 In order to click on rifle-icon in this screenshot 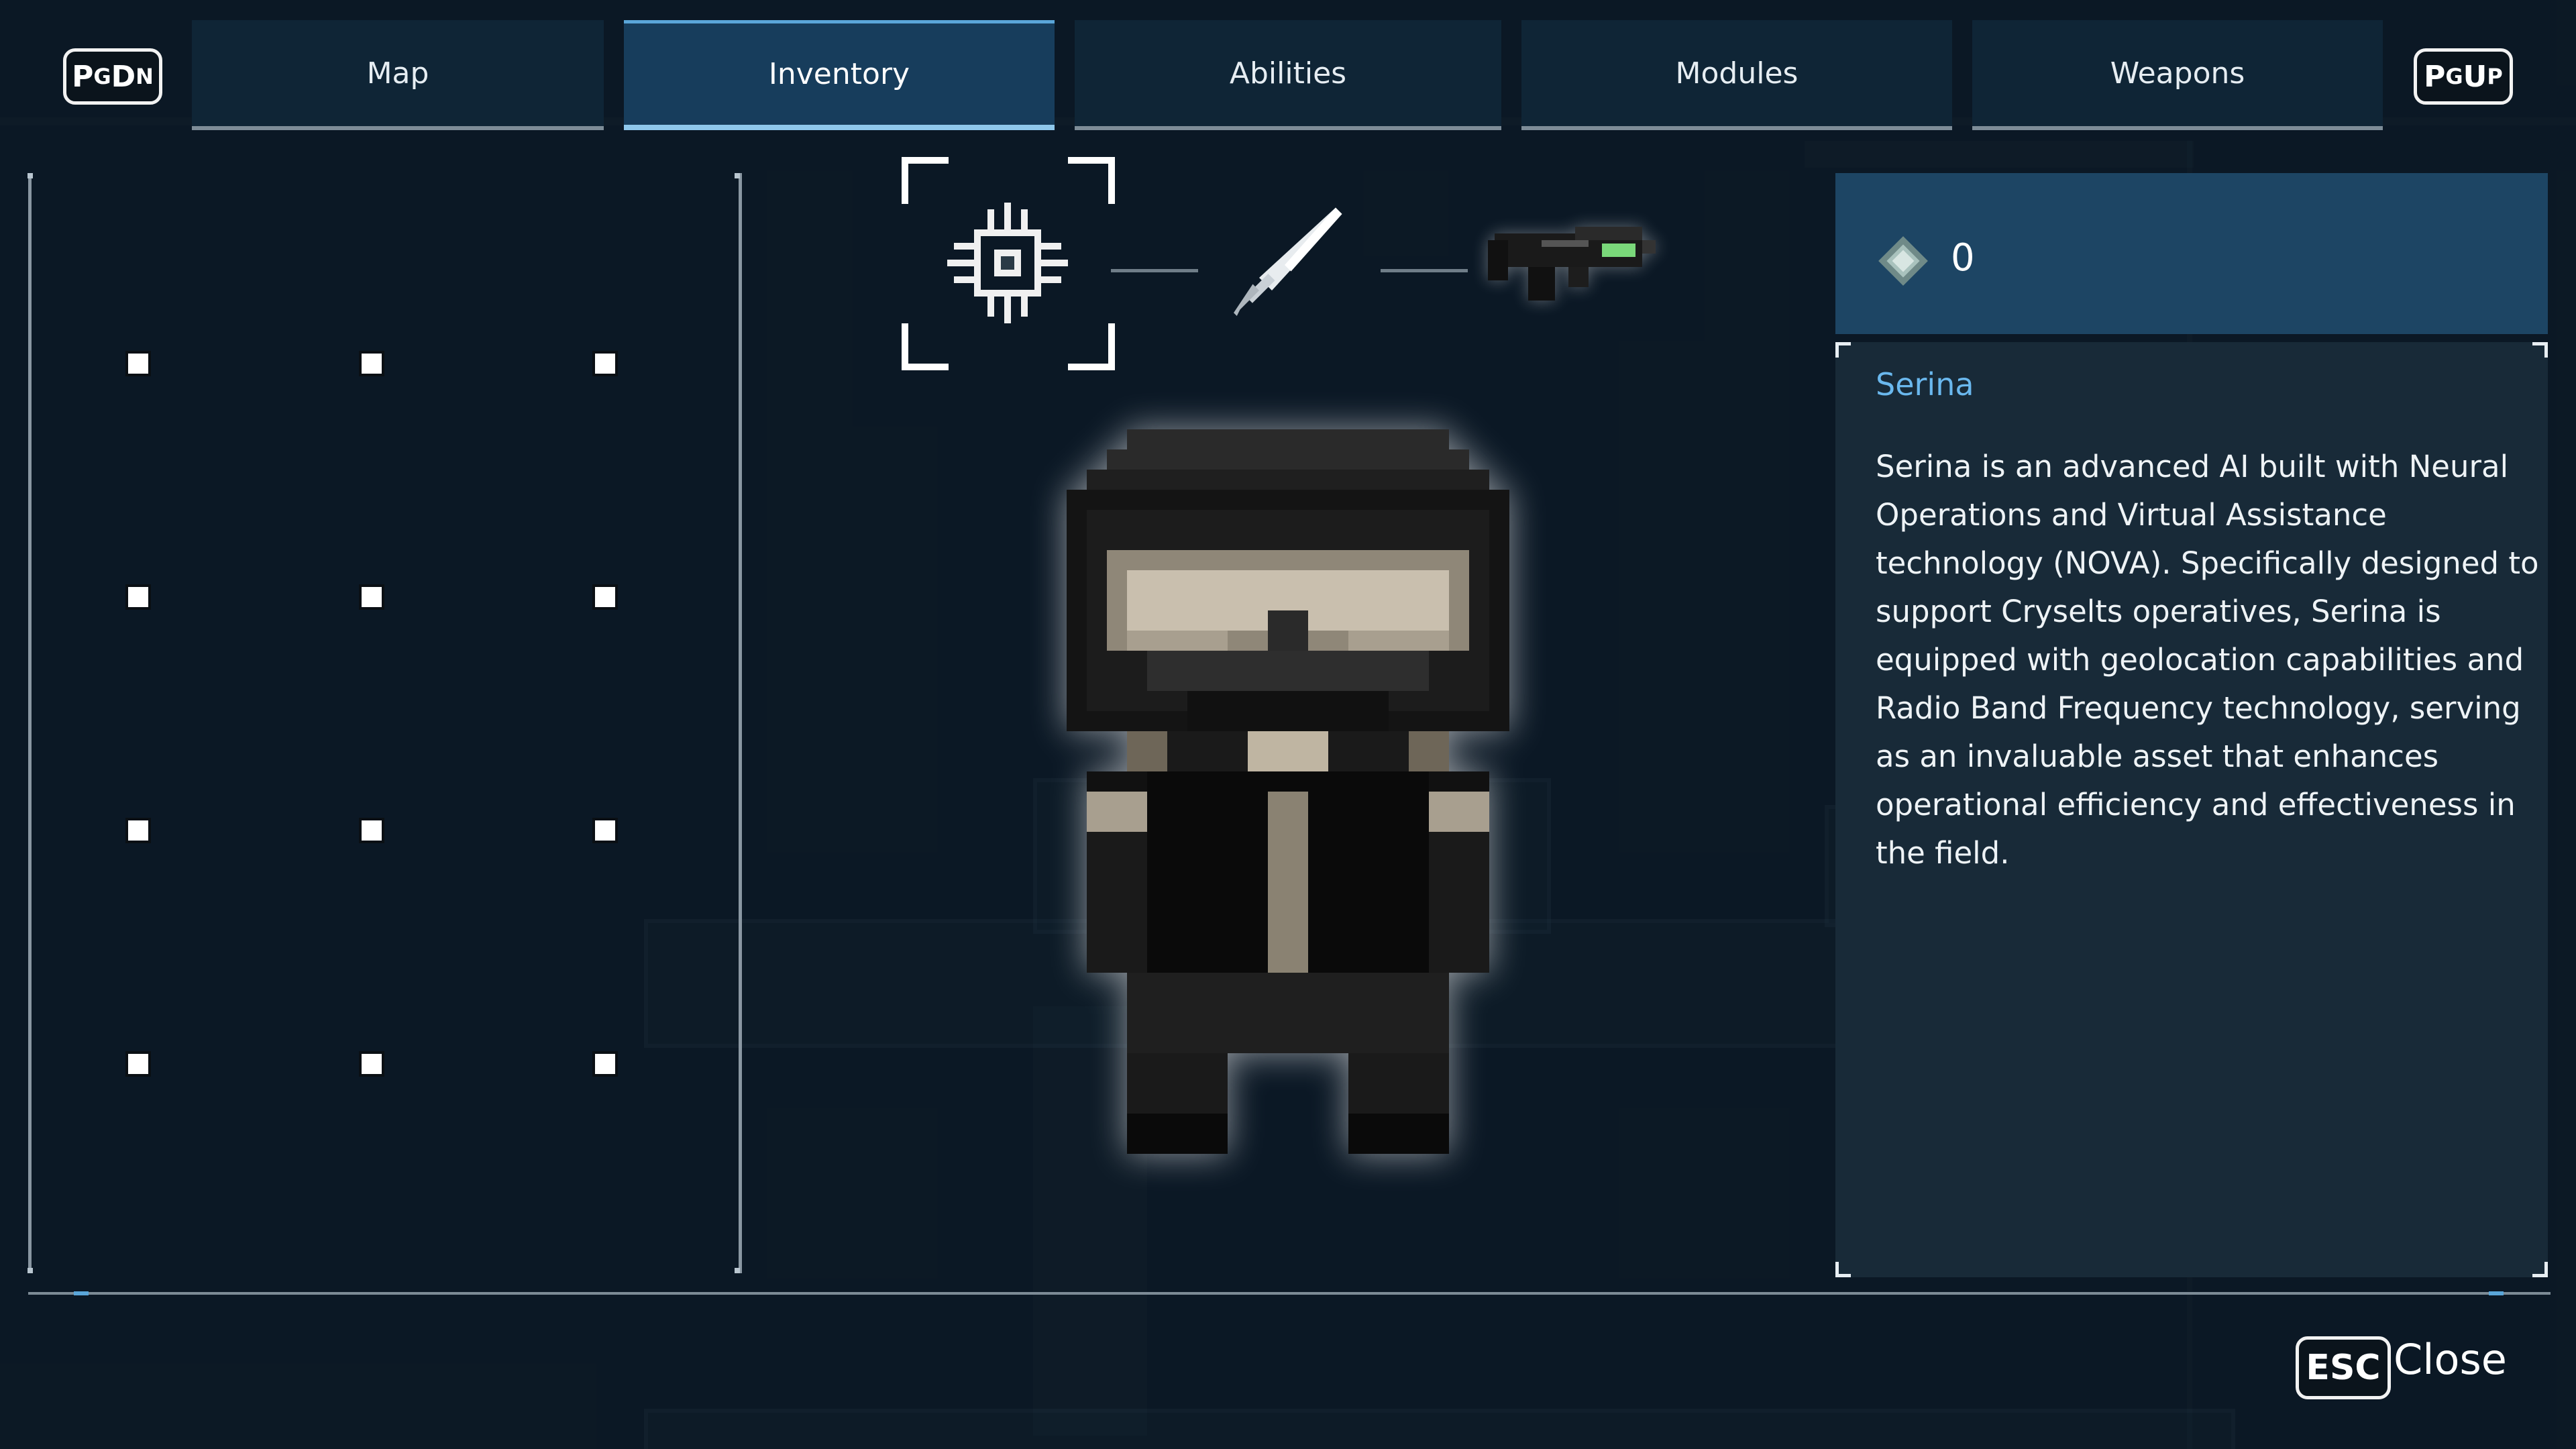, I will do `click(1571, 267)`.